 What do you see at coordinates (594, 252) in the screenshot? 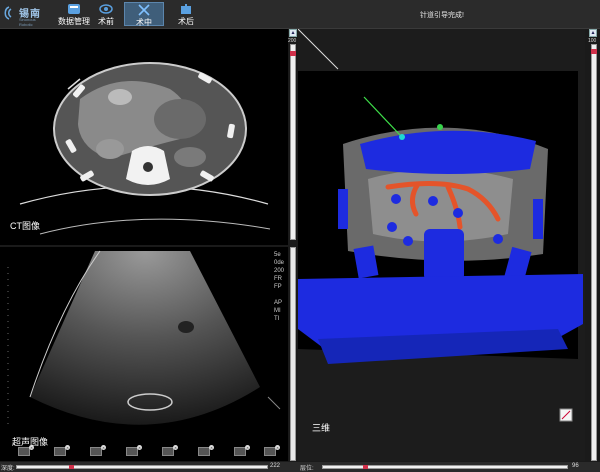
I see `view3d-slider` at bounding box center [594, 252].